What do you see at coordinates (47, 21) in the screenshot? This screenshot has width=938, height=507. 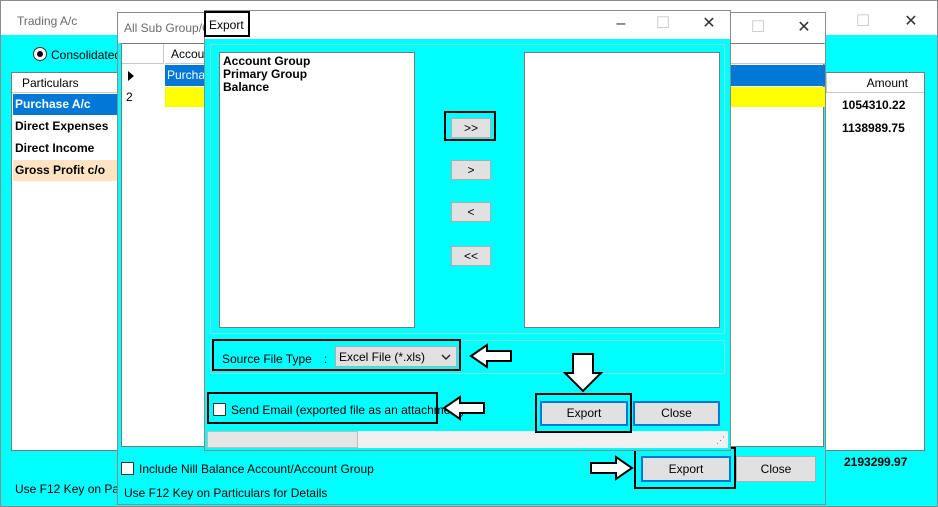 I see `trading-window-title: Trading A/c` at bounding box center [47, 21].